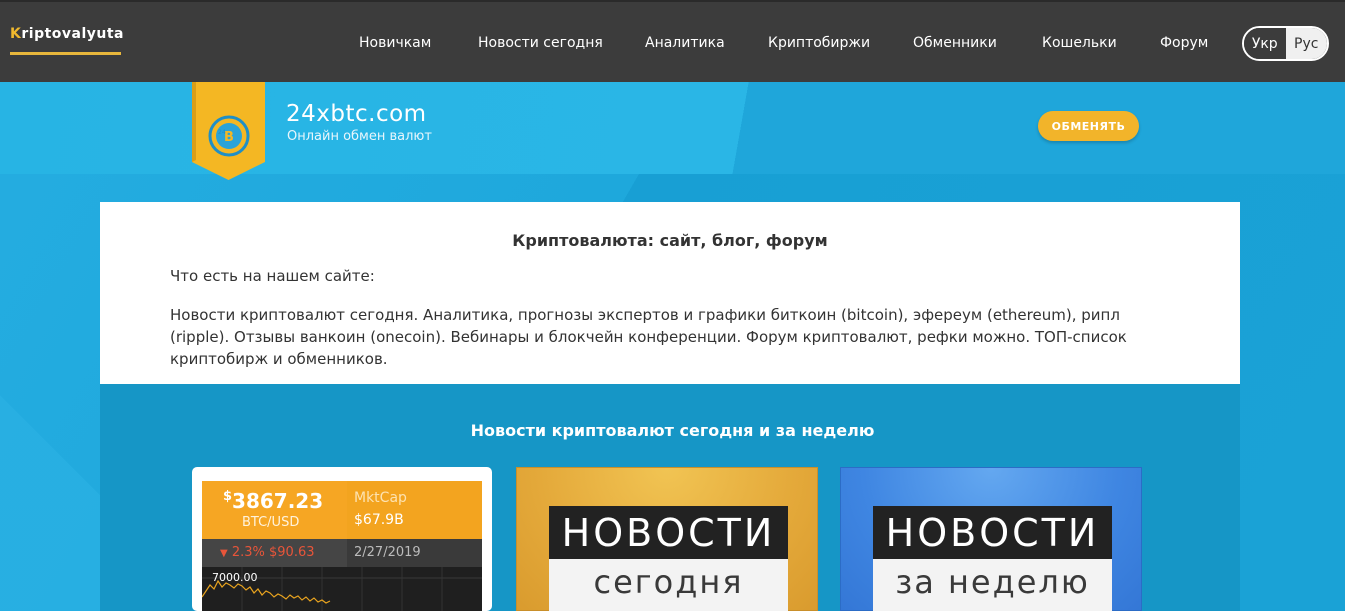 The height and width of the screenshot is (611, 1345). What do you see at coordinates (540, 43) in the screenshot?
I see `nav-news-today: Новости сегодня` at bounding box center [540, 43].